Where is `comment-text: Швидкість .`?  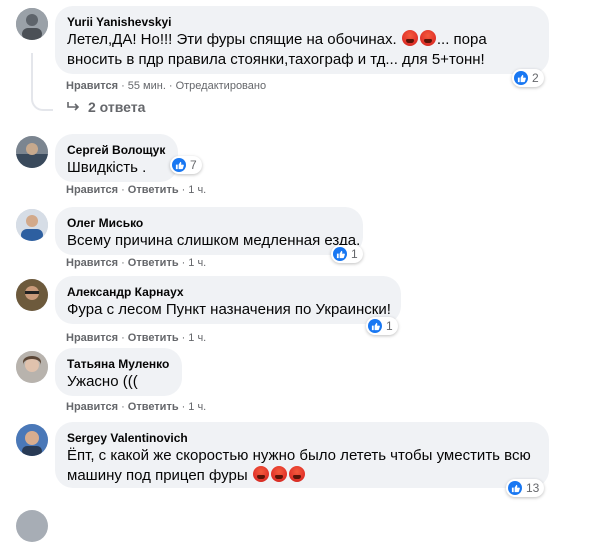
comment-text: Швидкість . is located at coordinates (107, 167).